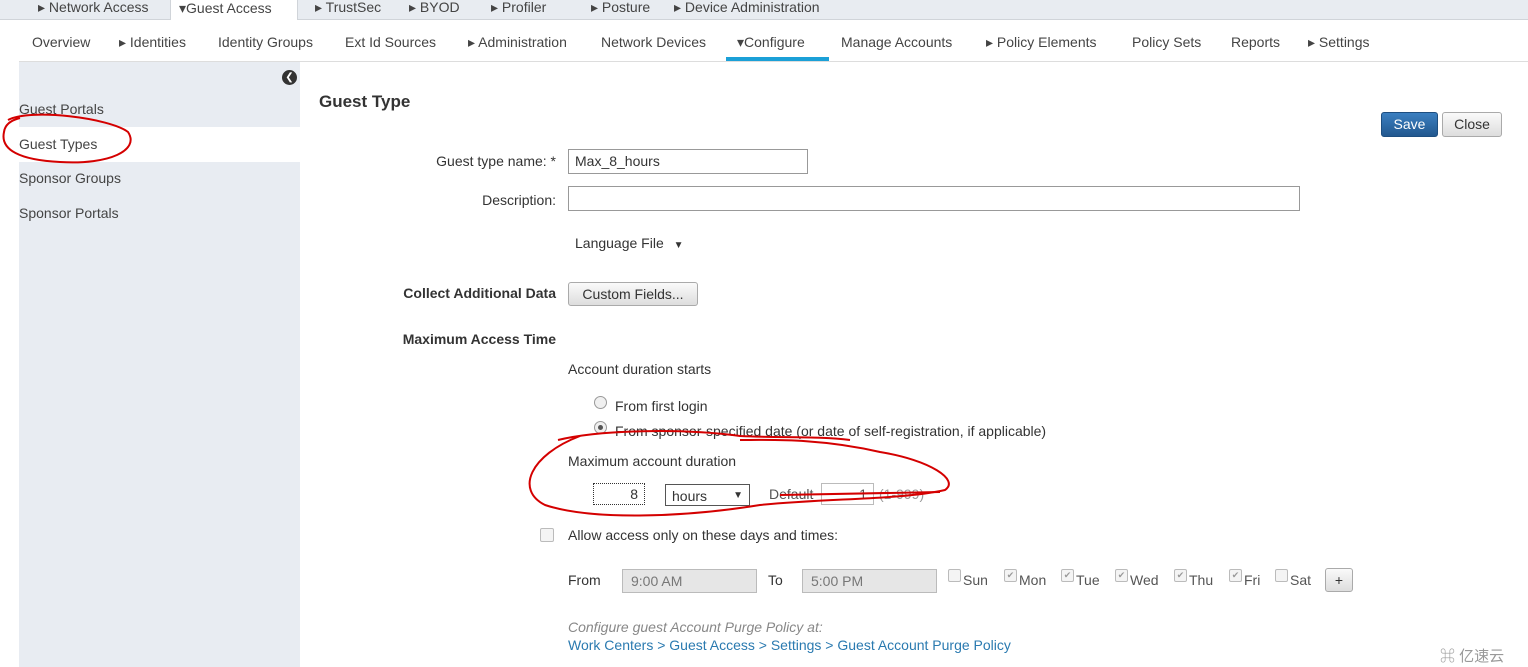 The width and height of the screenshot is (1528, 667). What do you see at coordinates (739, 476) in the screenshot?
I see `annotation-circle-duration` at bounding box center [739, 476].